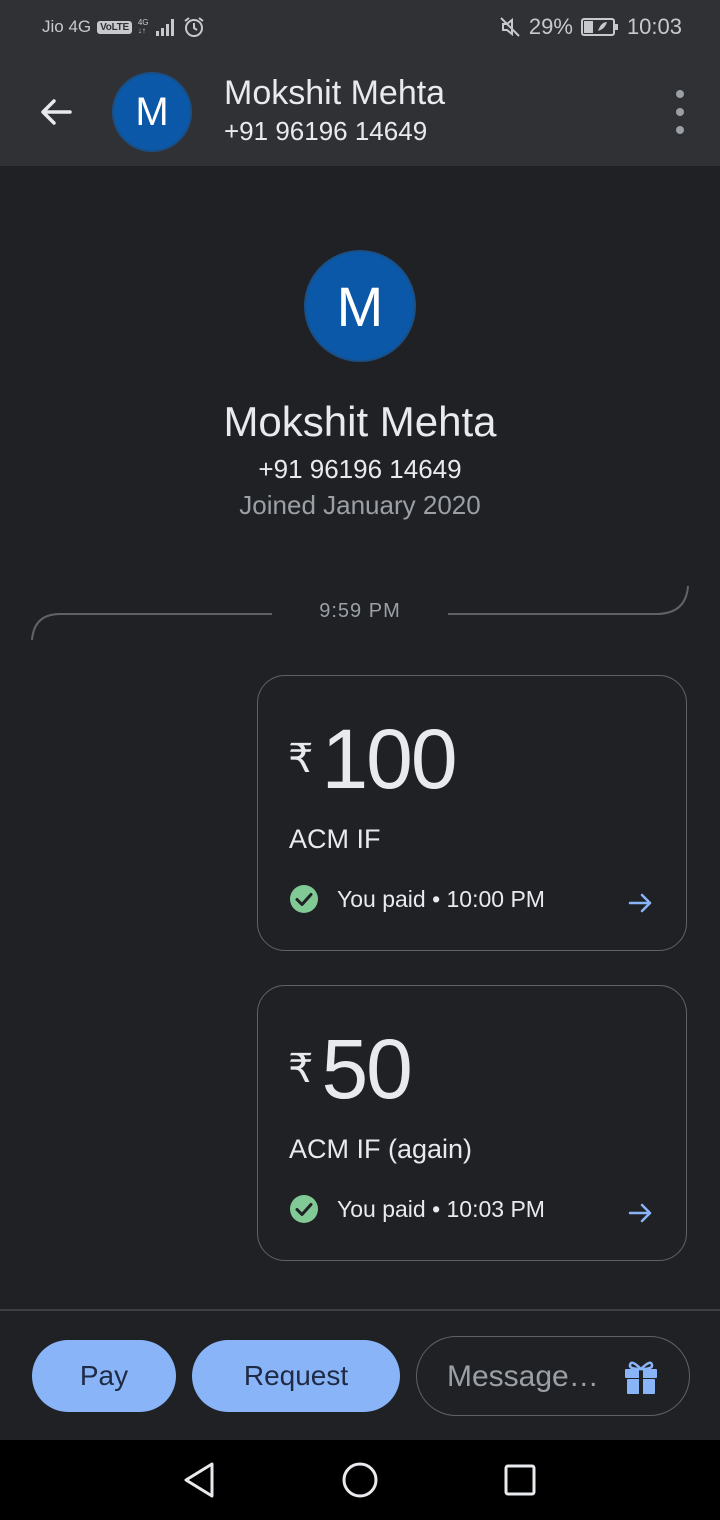  Describe the element at coordinates (360, 611) in the screenshot. I see `conversation-timestamp: 9:59 PM` at that location.